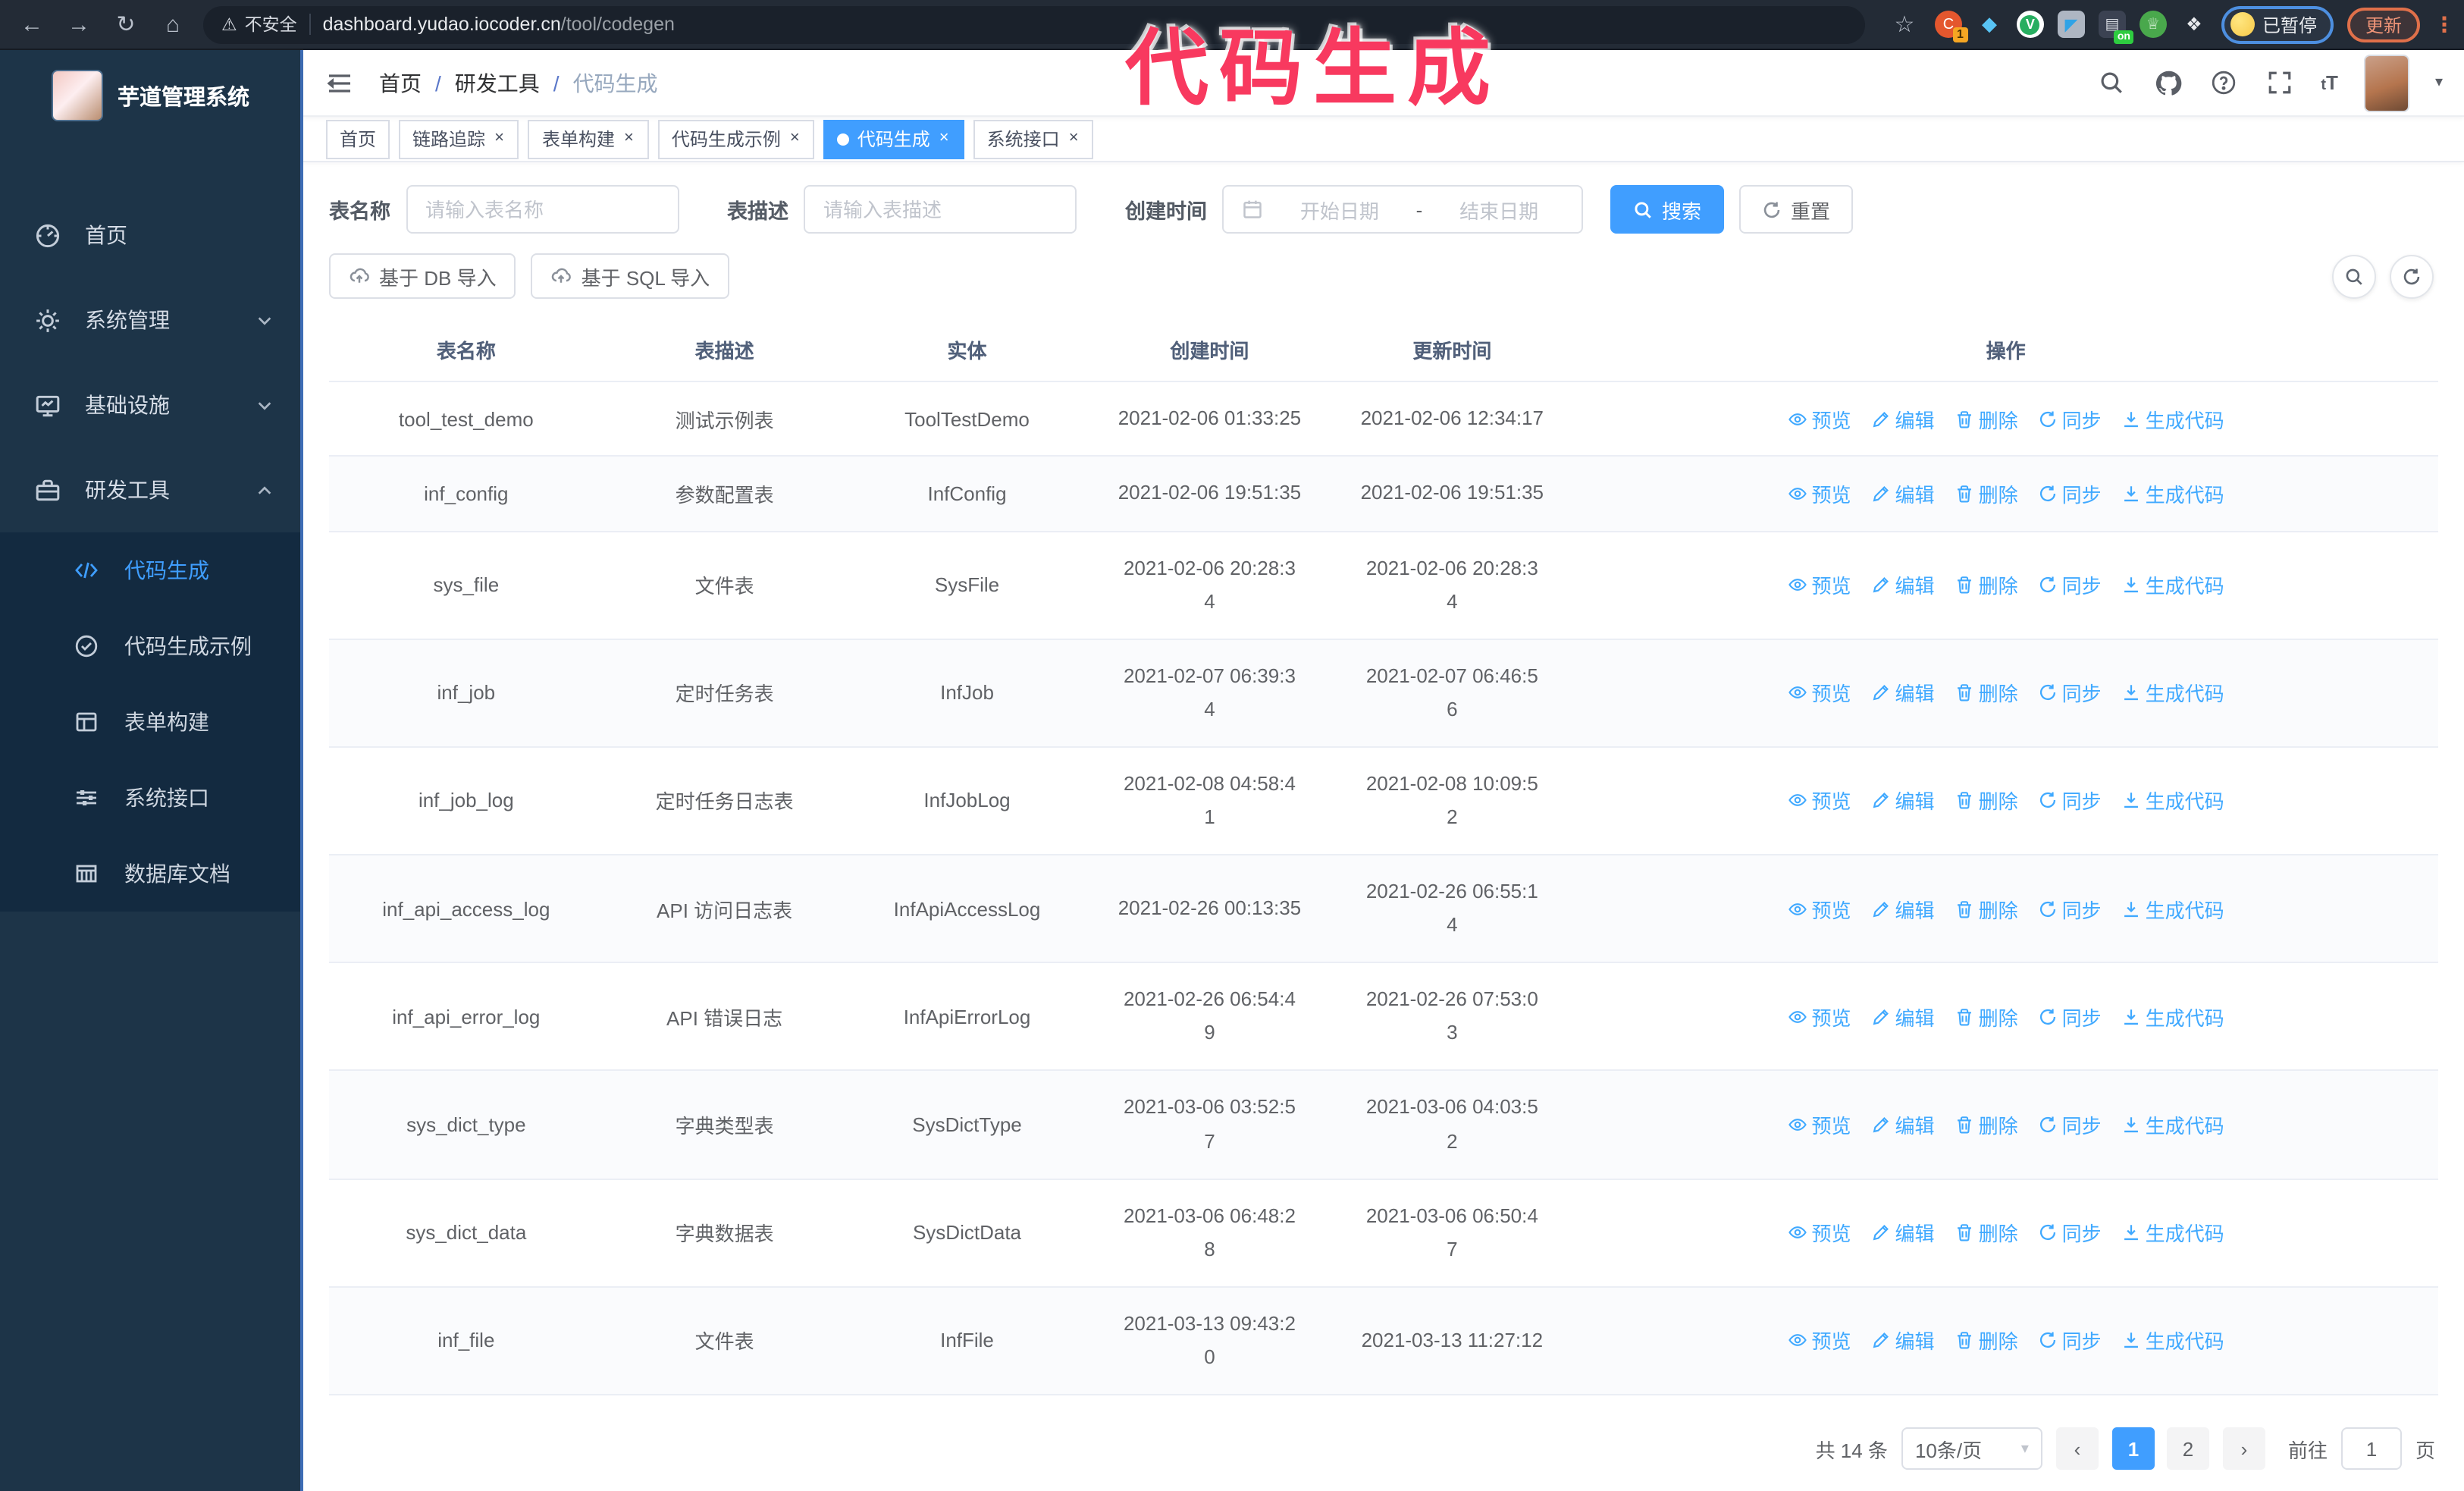 This screenshot has height=1491, width=2464. Describe the element at coordinates (2371, 1448) in the screenshot. I see `goto-page-input` at that location.